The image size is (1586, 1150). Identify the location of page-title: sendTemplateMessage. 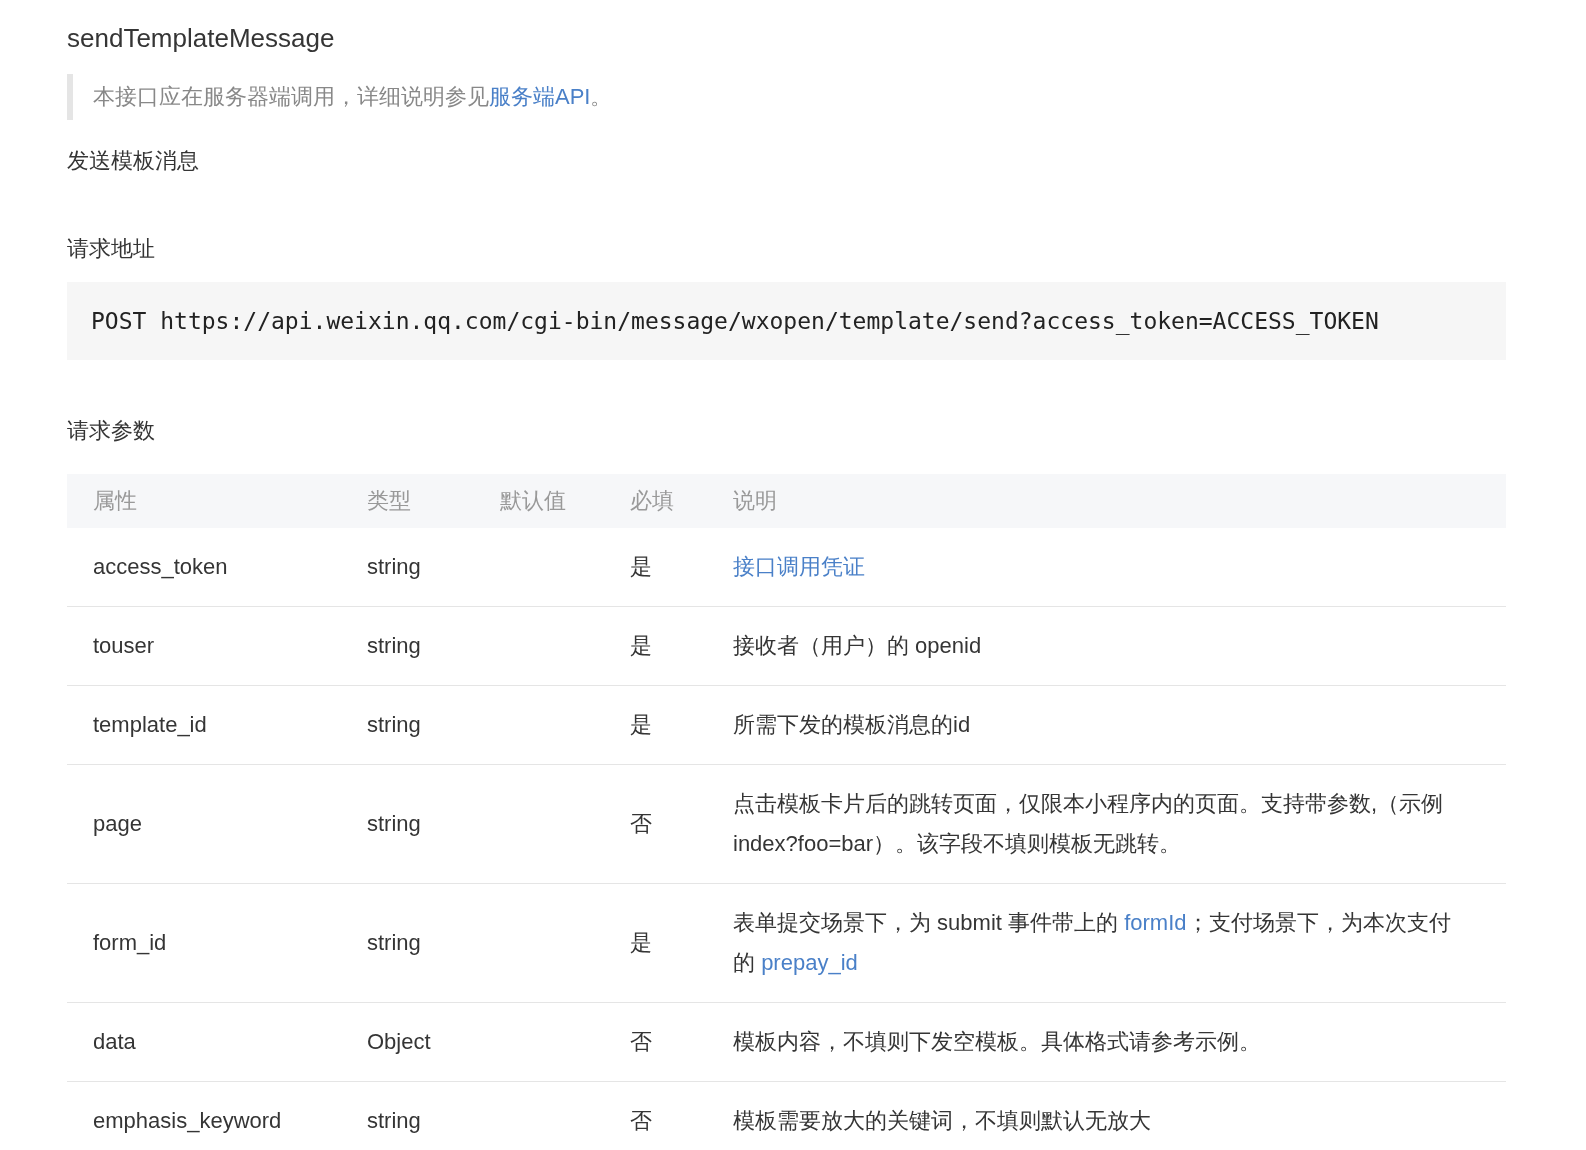
(201, 38).